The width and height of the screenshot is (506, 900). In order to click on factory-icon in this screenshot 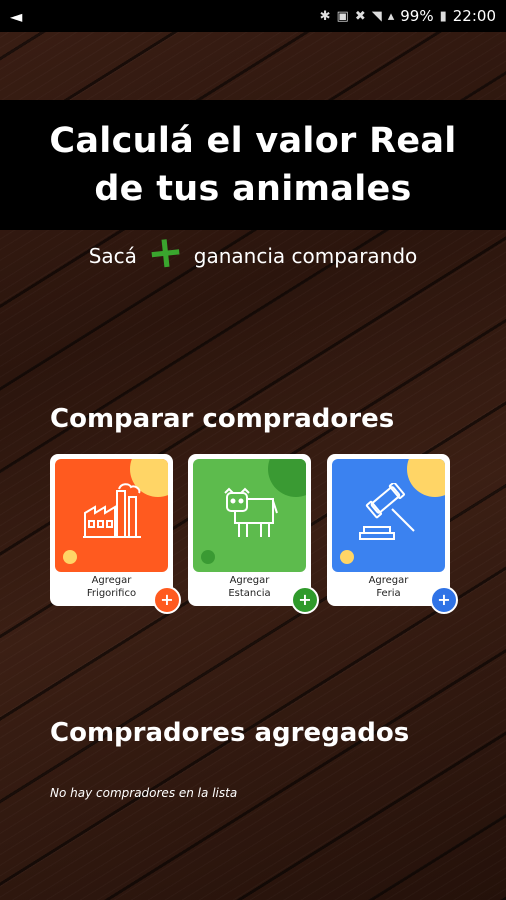, I will do `click(112, 510)`.